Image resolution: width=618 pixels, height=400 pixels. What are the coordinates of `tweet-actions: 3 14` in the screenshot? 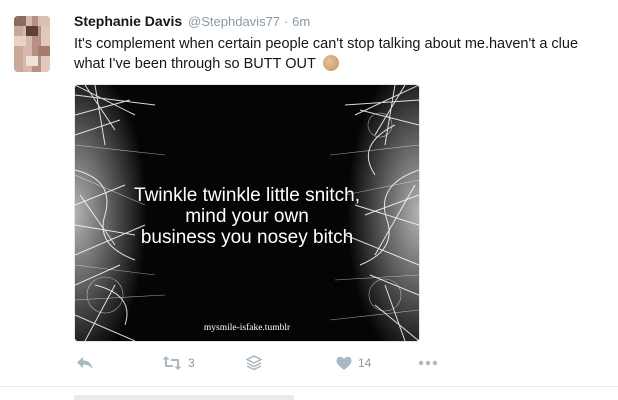 It's located at (284, 363).